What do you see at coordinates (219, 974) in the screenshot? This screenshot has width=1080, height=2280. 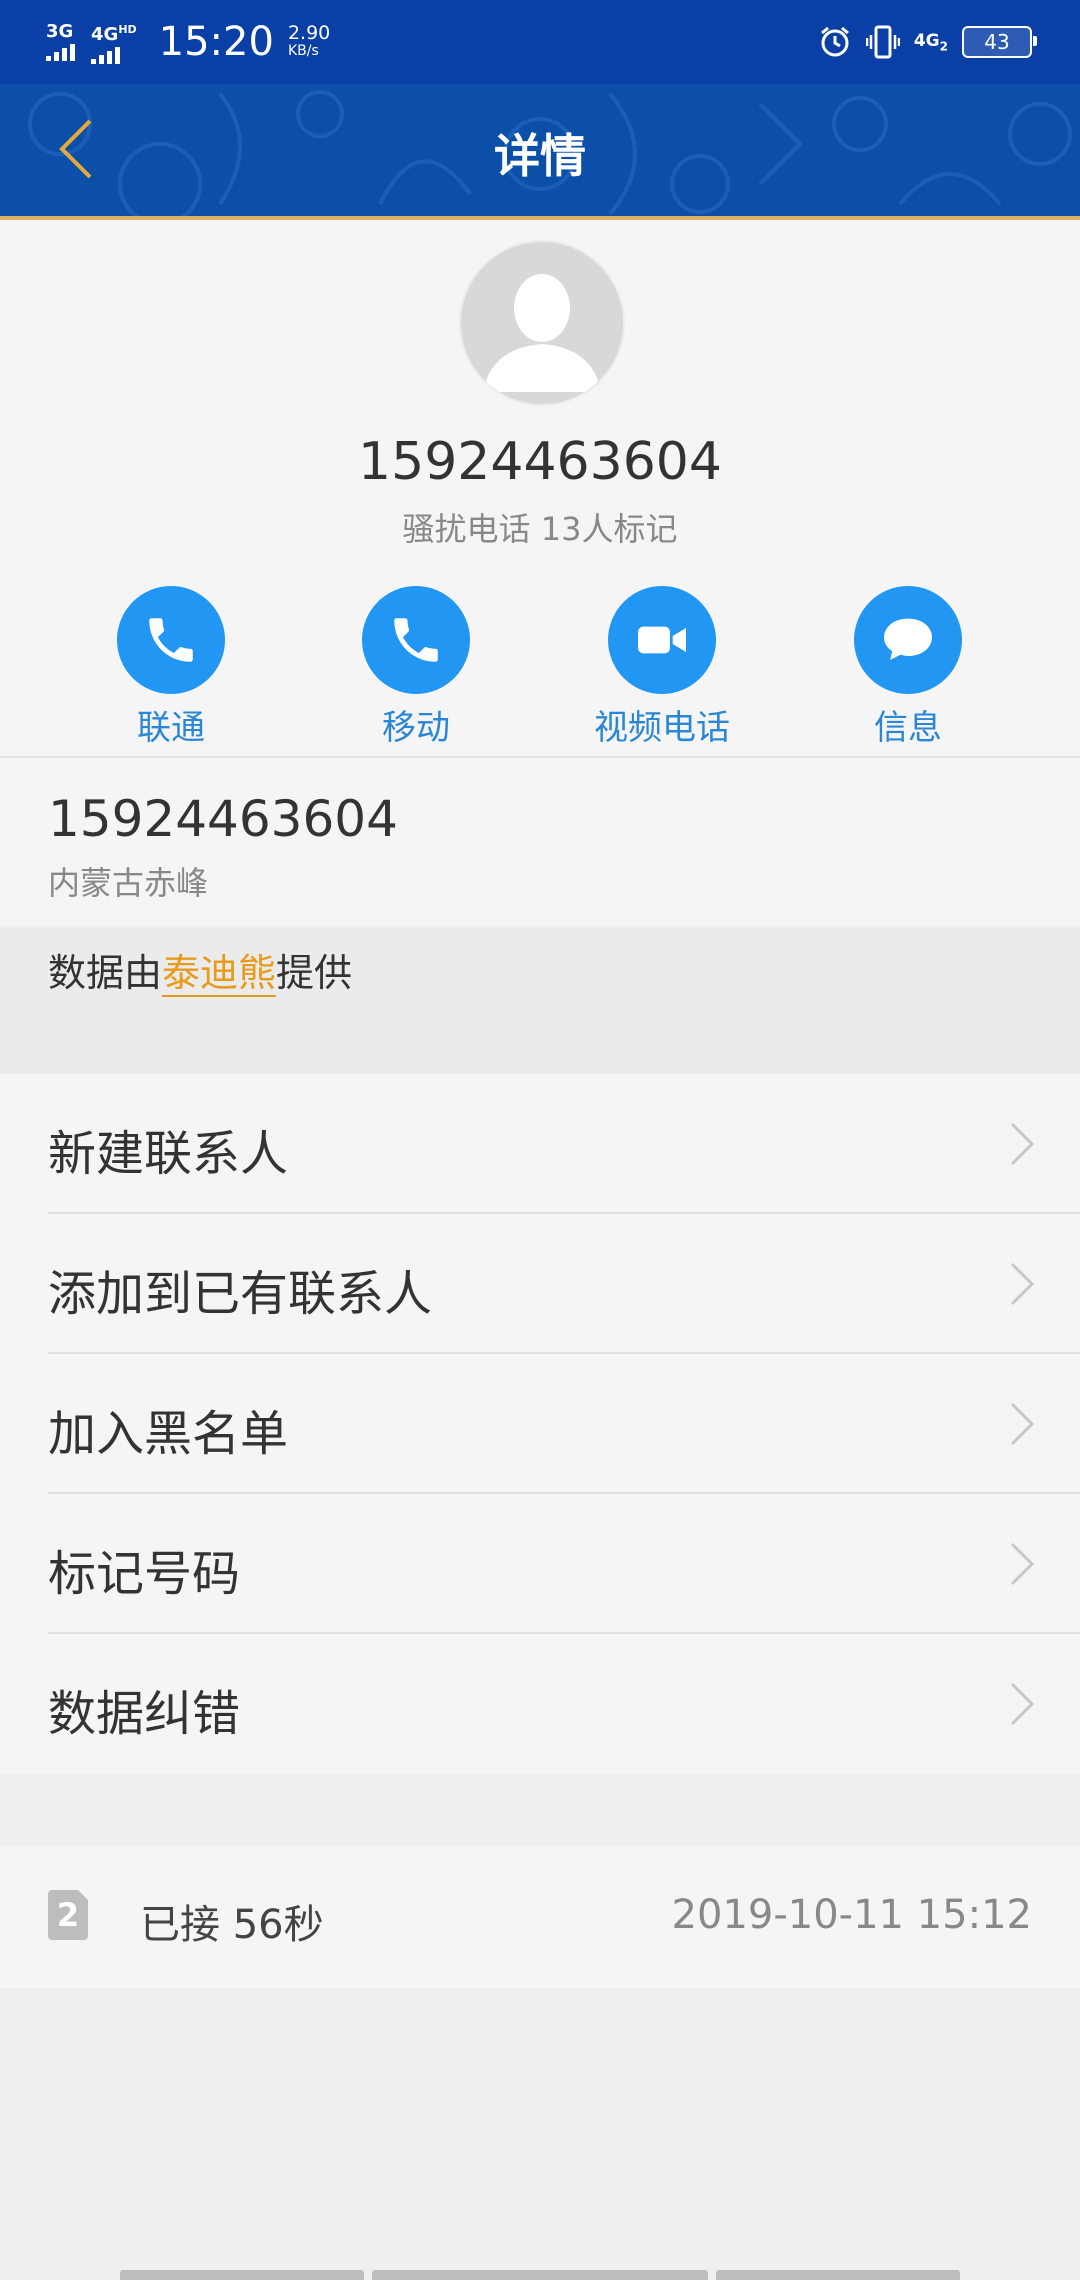 I see `provider-brand-link: 泰迪熊` at bounding box center [219, 974].